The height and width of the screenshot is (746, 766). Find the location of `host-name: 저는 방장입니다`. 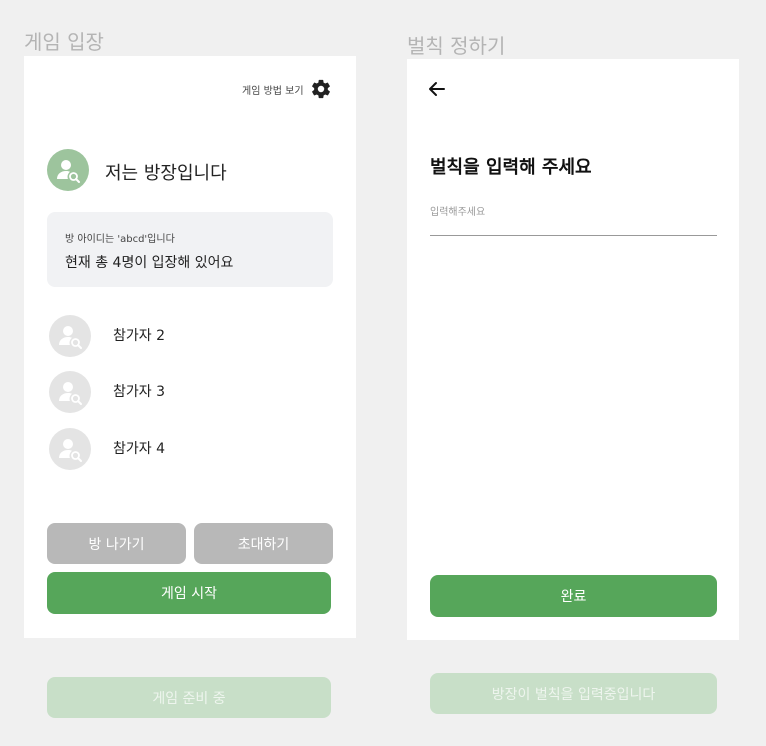

host-name: 저는 방장입니다 is located at coordinates (166, 173).